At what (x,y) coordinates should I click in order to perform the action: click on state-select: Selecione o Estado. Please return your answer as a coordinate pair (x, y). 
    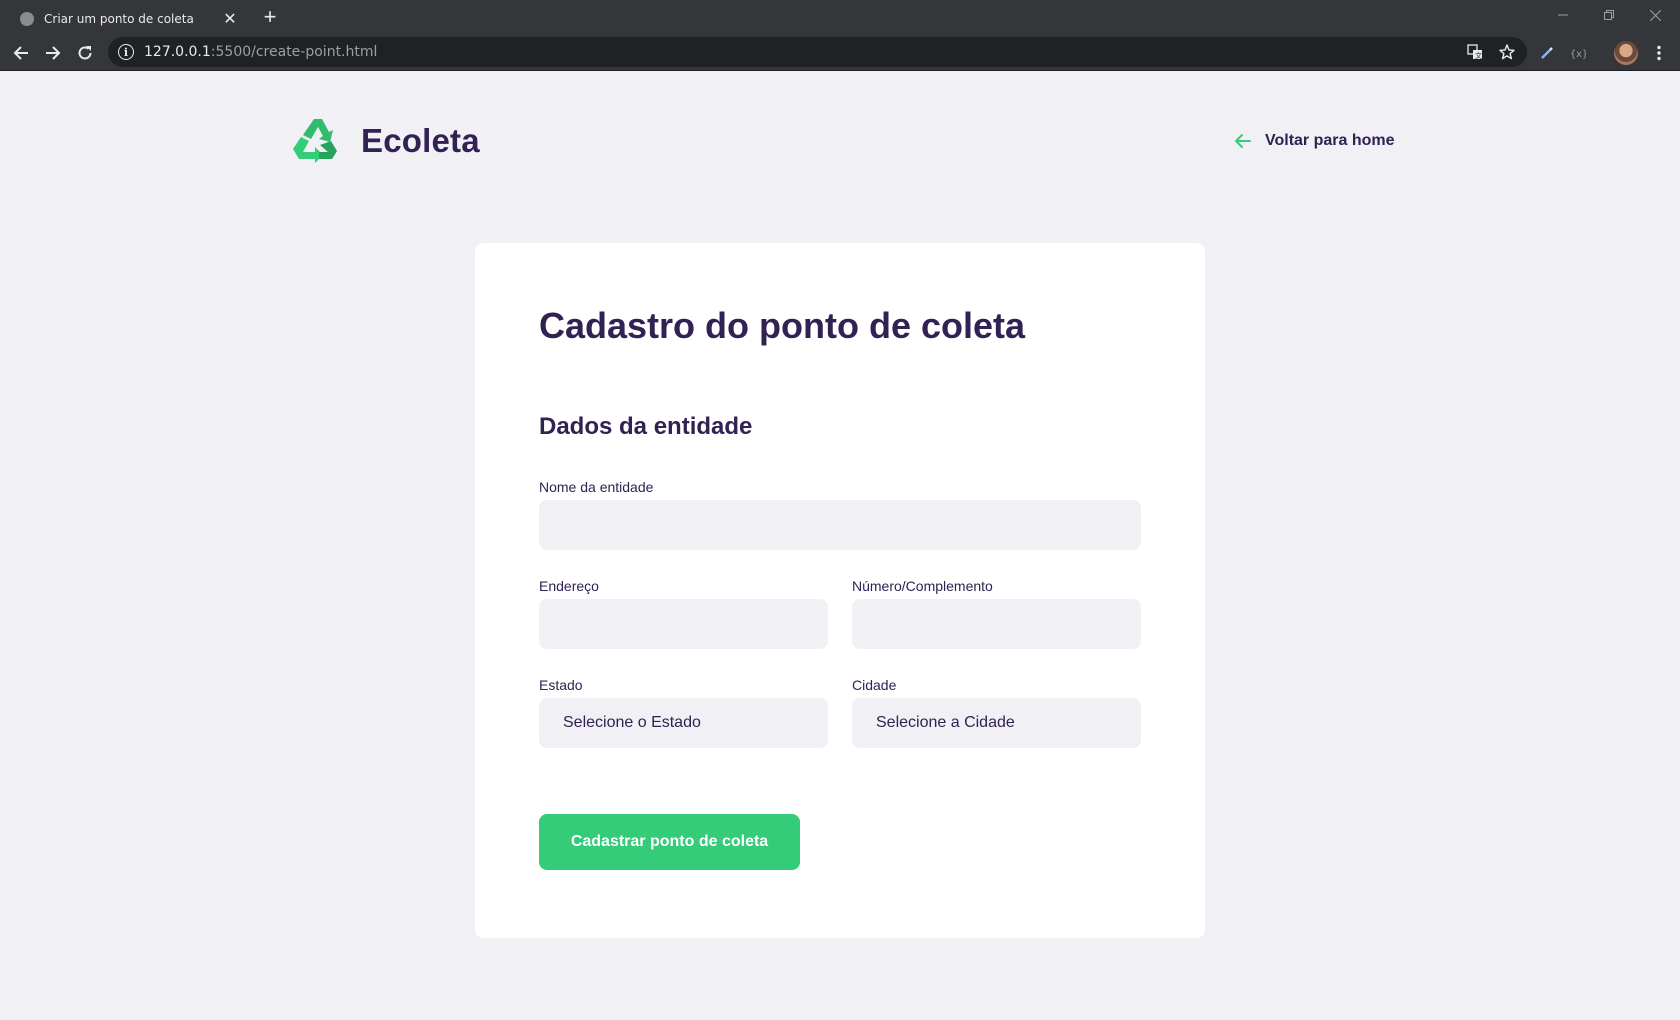
    Looking at the image, I should click on (683, 723).